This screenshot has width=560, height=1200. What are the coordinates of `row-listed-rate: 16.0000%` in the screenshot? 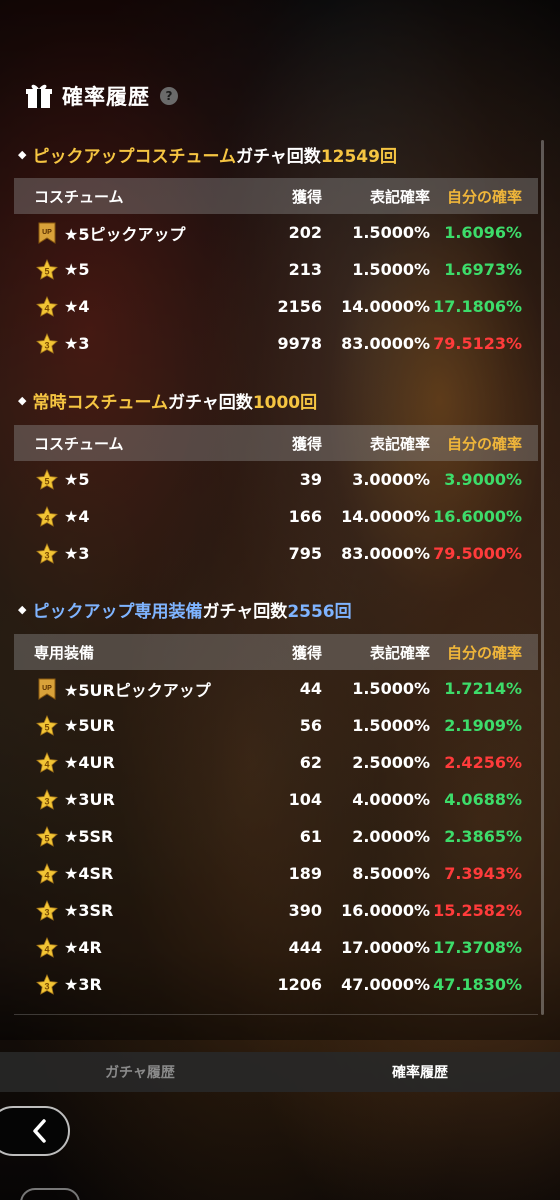 It's located at (385, 910).